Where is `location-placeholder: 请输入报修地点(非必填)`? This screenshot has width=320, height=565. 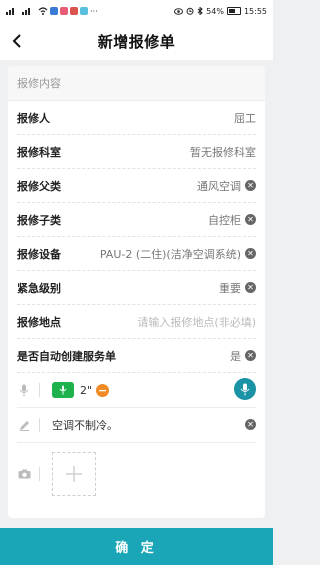
location-placeholder: 请输入报修地点(非必填) is located at coordinates (196, 322).